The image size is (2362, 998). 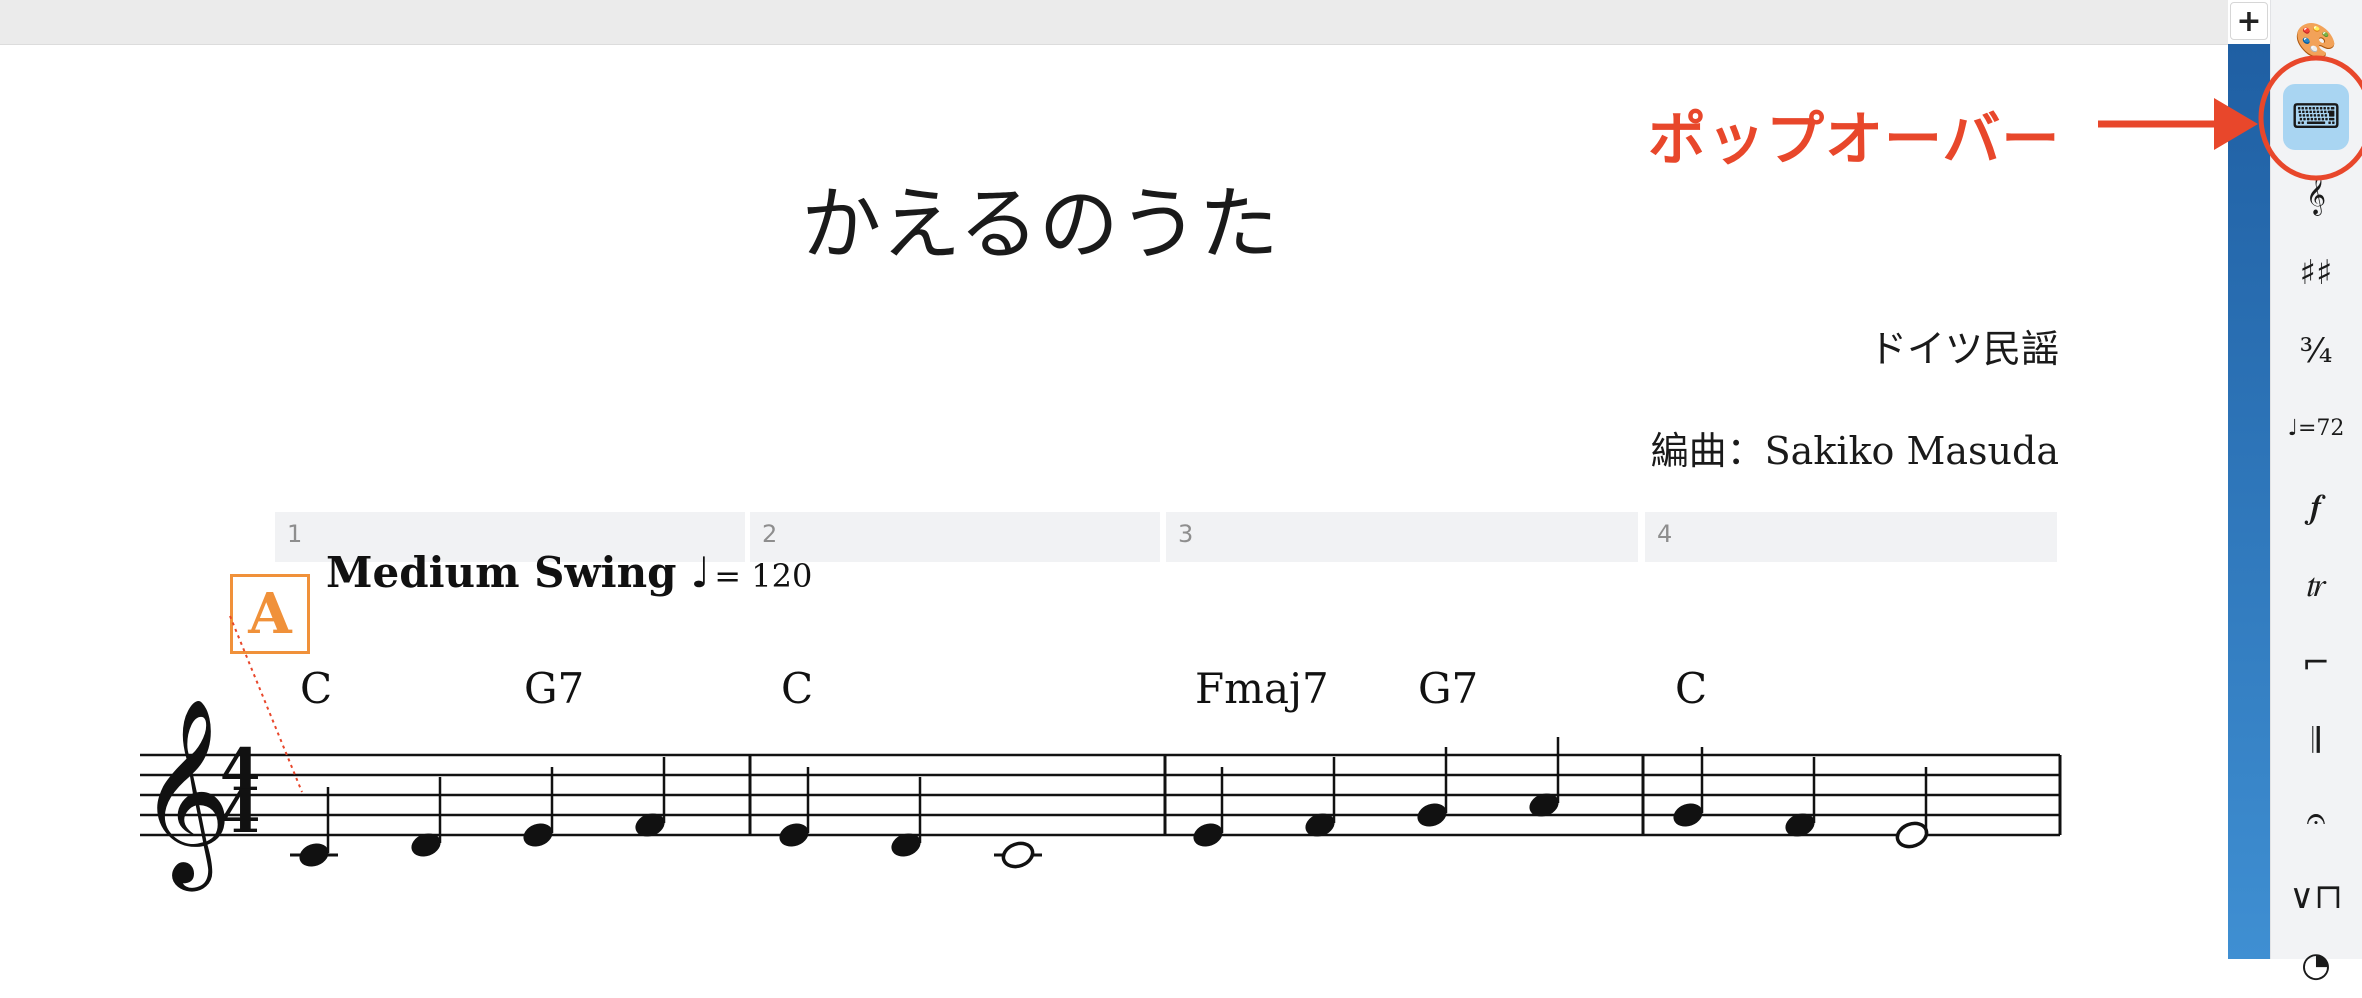 What do you see at coordinates (2230, 118) in the screenshot?
I see `annotation-arrow` at bounding box center [2230, 118].